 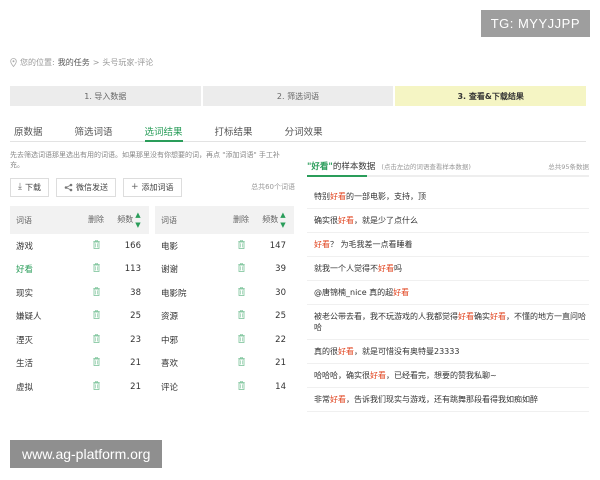 I want to click on word-cell: 喜欢, so click(x=191, y=363).